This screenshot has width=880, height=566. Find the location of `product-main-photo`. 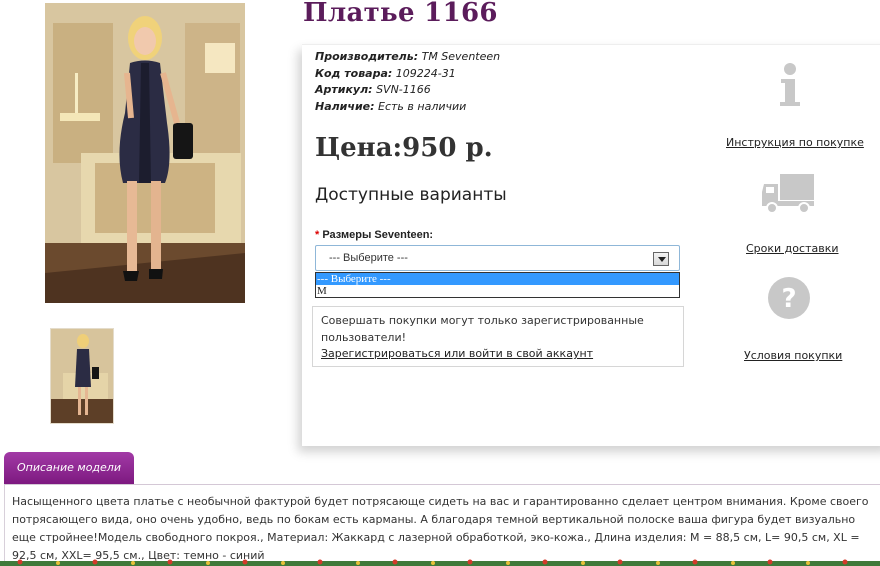

product-main-photo is located at coordinates (145, 153).